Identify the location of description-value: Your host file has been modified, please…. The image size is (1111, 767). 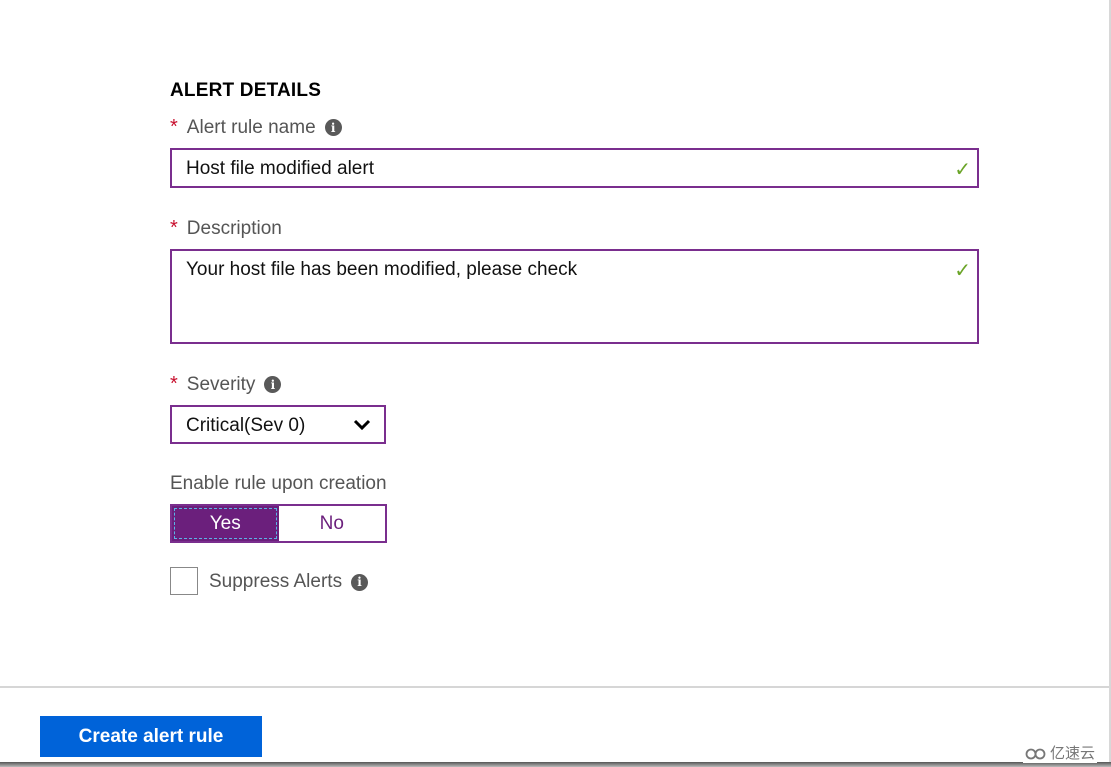
(382, 269).